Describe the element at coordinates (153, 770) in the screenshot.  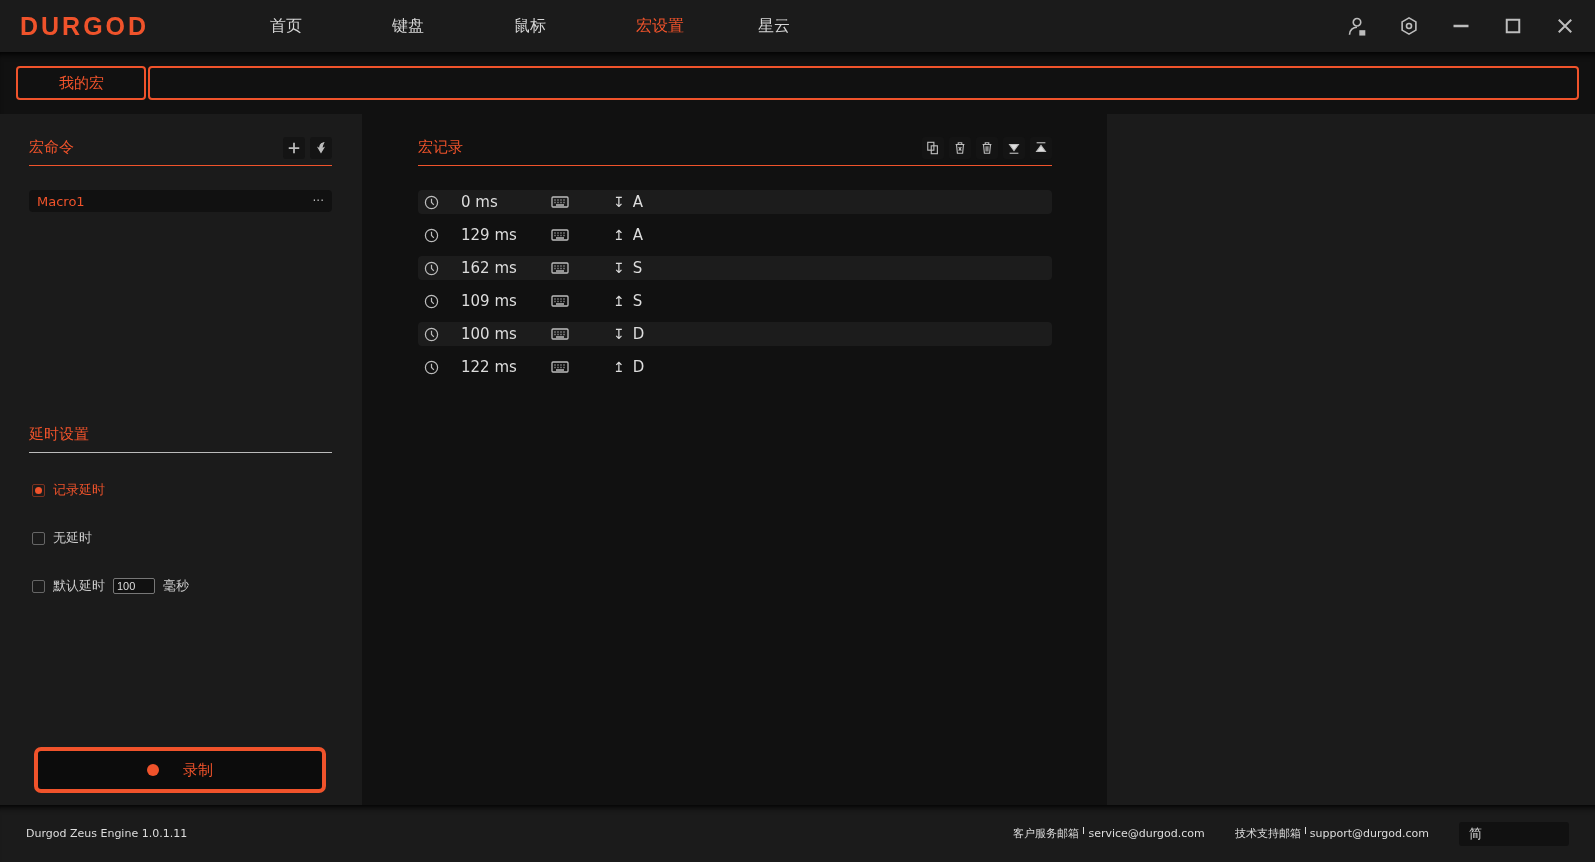
I see `record-icon` at that location.